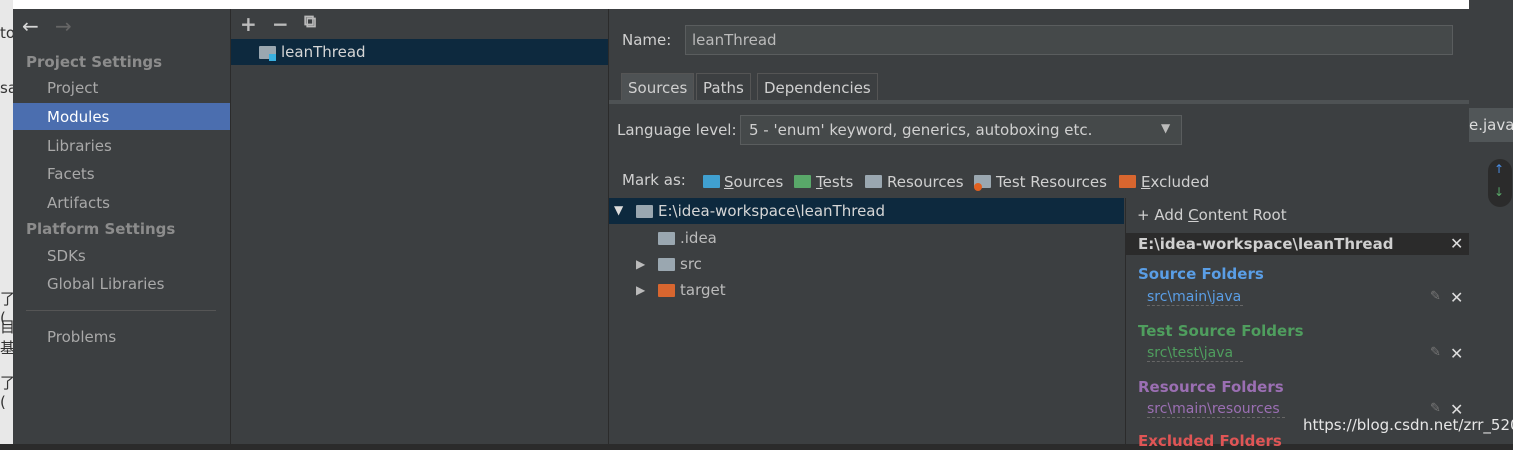 Image resolution: width=1513 pixels, height=450 pixels. What do you see at coordinates (978, 187) in the screenshot?
I see `test-resources-badge-icon` at bounding box center [978, 187].